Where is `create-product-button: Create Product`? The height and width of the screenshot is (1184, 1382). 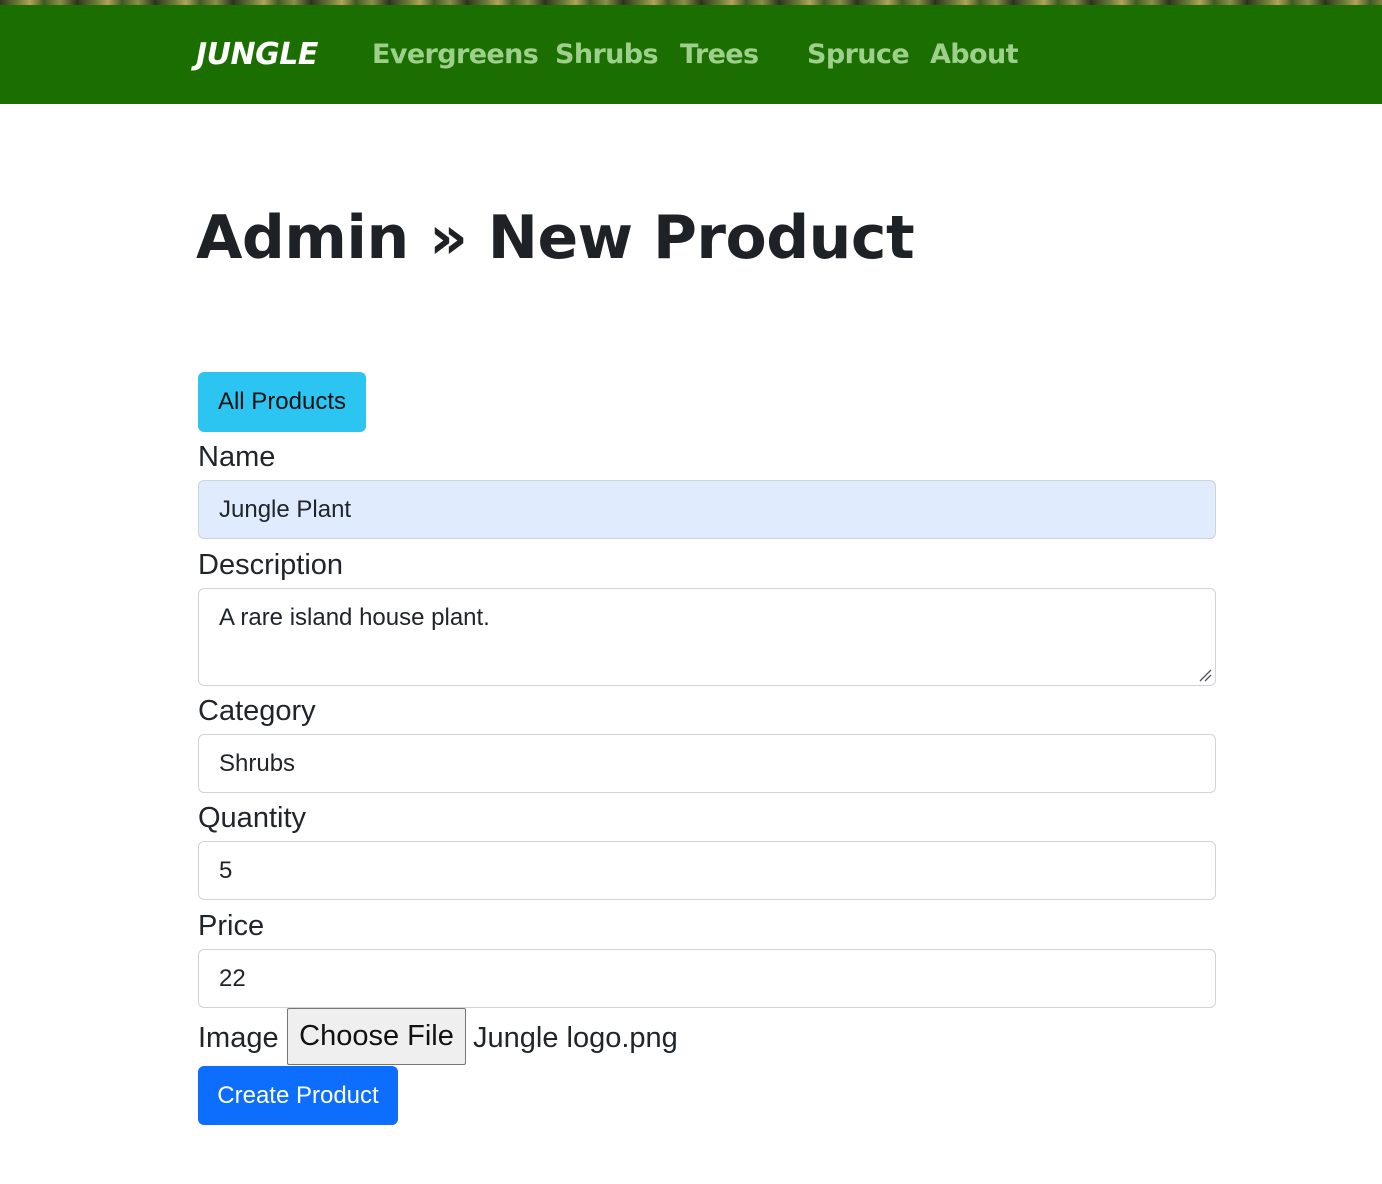 create-product-button: Create Product is located at coordinates (298, 1095).